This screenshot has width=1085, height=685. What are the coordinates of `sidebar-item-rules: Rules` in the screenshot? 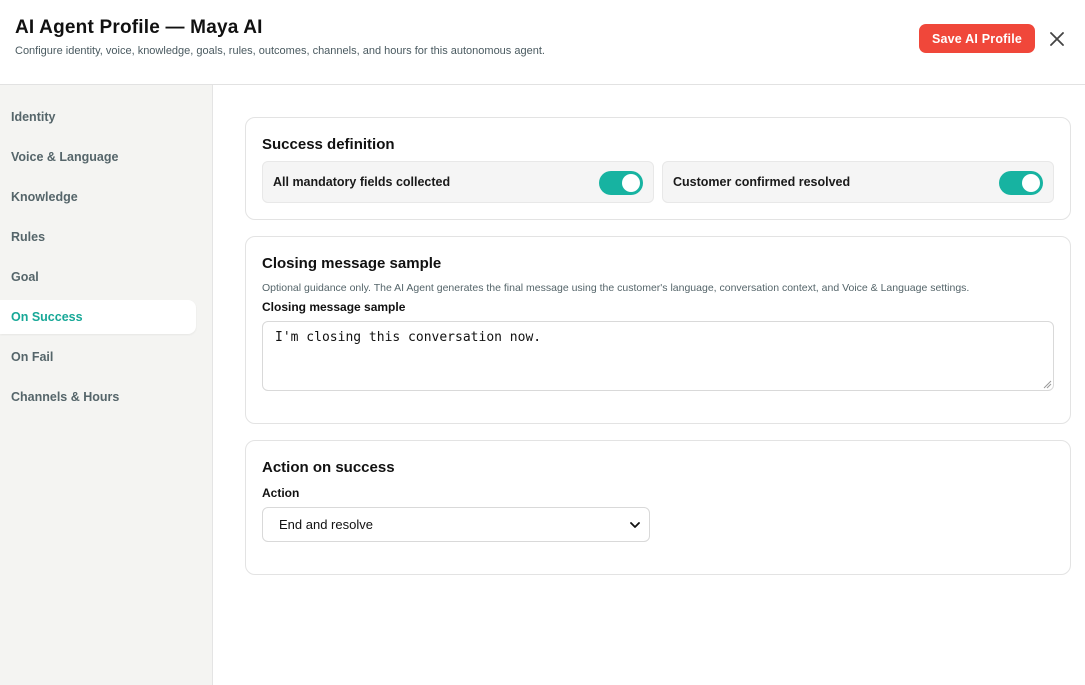 It's located at (98, 237).